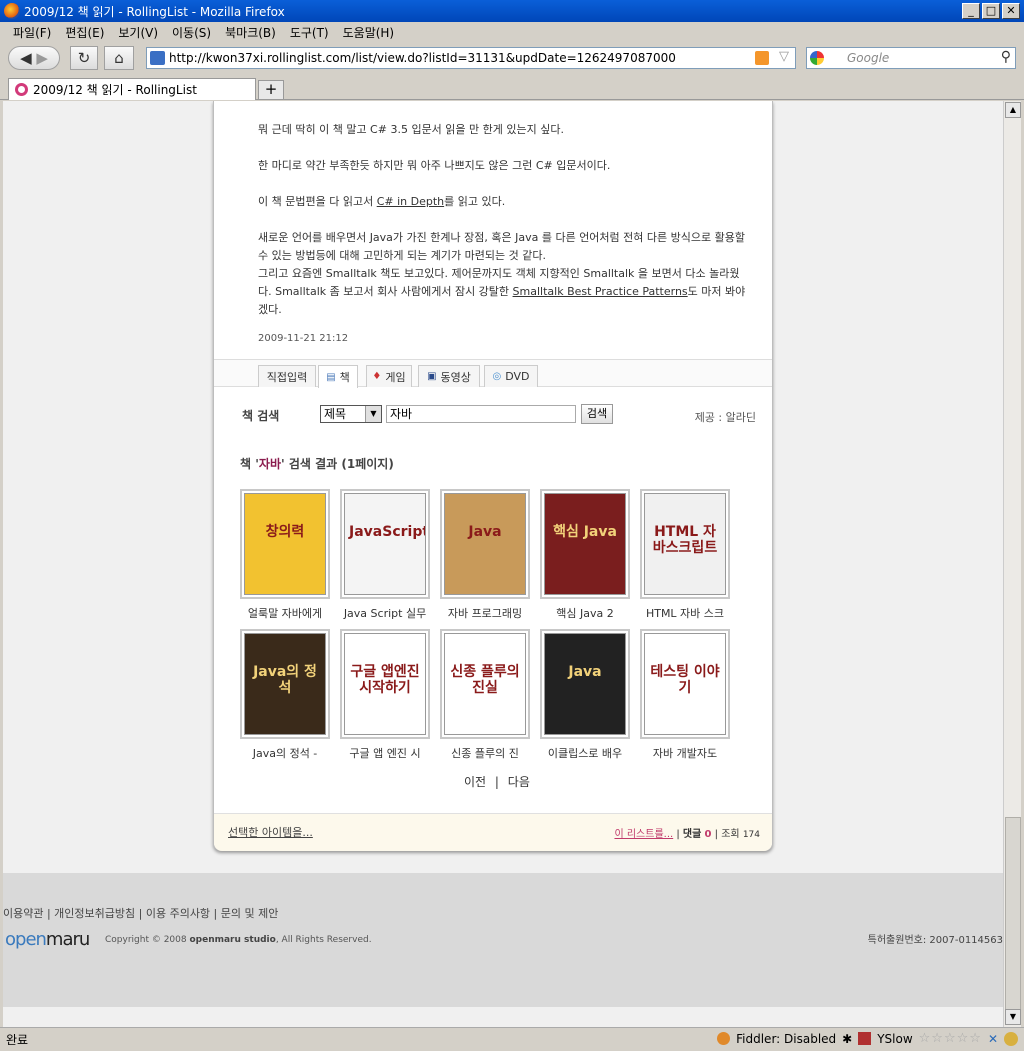 The width and height of the screenshot is (1024, 1051). What do you see at coordinates (232, 940) in the screenshot?
I see `text: openmaru studio` at bounding box center [232, 940].